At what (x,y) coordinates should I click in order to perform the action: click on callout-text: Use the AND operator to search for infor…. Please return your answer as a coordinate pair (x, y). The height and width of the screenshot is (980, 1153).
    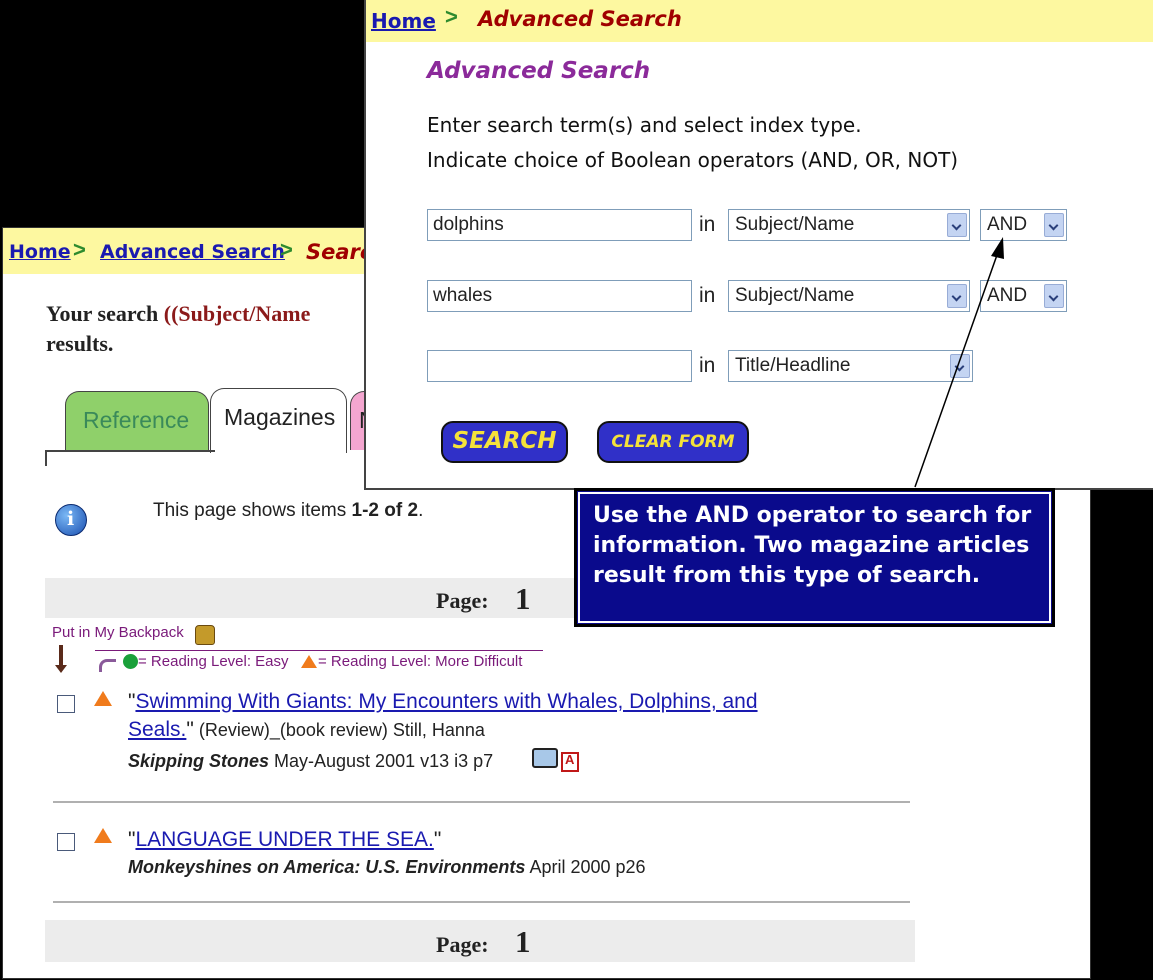
    Looking at the image, I should click on (812, 545).